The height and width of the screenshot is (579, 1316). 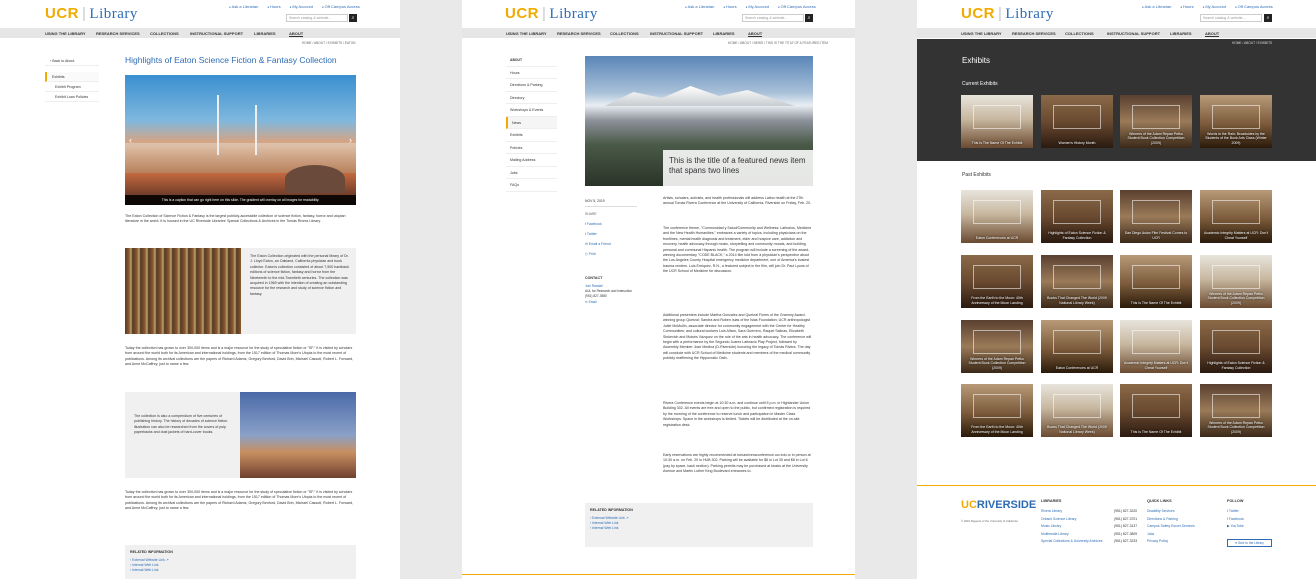 I want to click on exhibit-thumbnail, so click(x=1077, y=117).